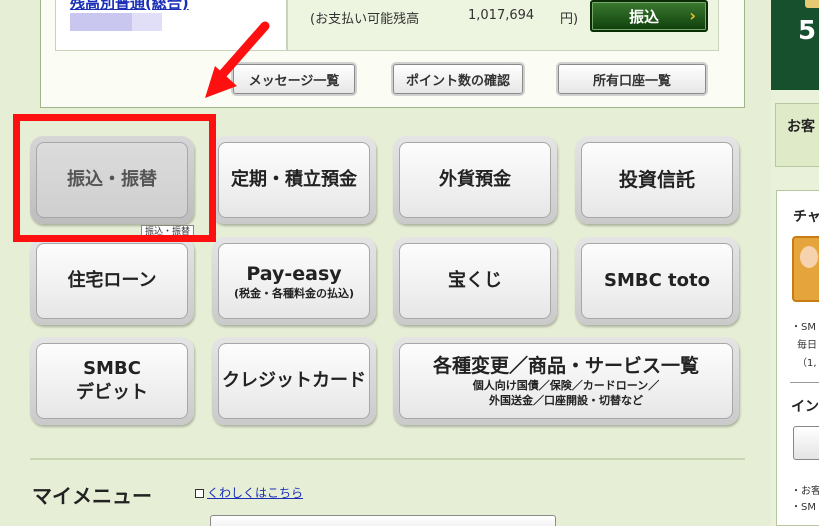 The image size is (819, 526). What do you see at coordinates (807, 345) in the screenshot?
I see `sidebar-text-2: 毎日` at bounding box center [807, 345].